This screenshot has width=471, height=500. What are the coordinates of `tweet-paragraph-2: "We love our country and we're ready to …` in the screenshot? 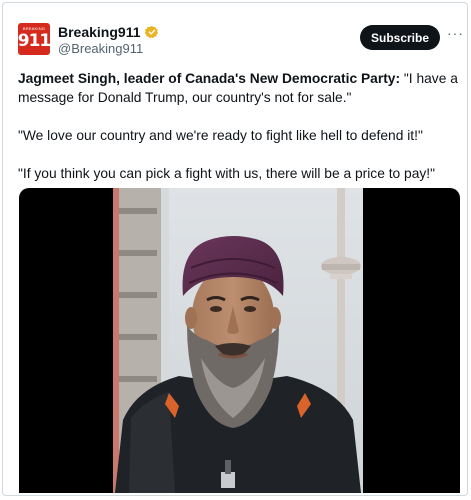 It's located at (220, 135).